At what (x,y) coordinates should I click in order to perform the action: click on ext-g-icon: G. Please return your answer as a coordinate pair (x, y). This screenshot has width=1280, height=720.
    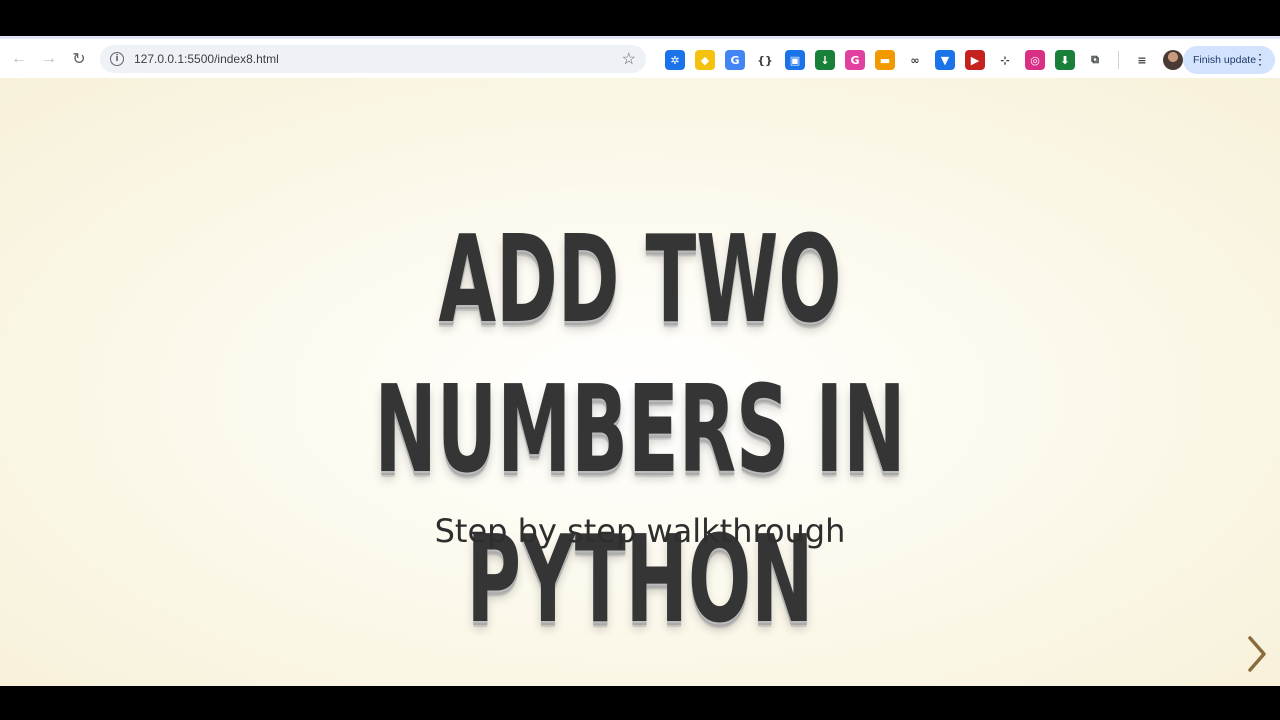
    Looking at the image, I should click on (855, 60).